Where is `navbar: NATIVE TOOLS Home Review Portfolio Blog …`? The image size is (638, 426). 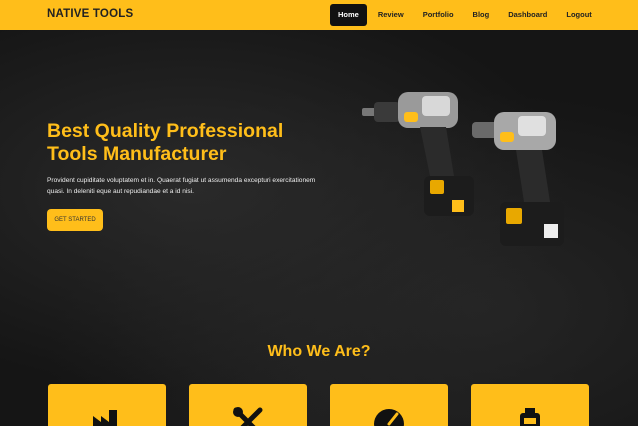
navbar: NATIVE TOOLS Home Review Portfolio Blog … is located at coordinates (319, 15).